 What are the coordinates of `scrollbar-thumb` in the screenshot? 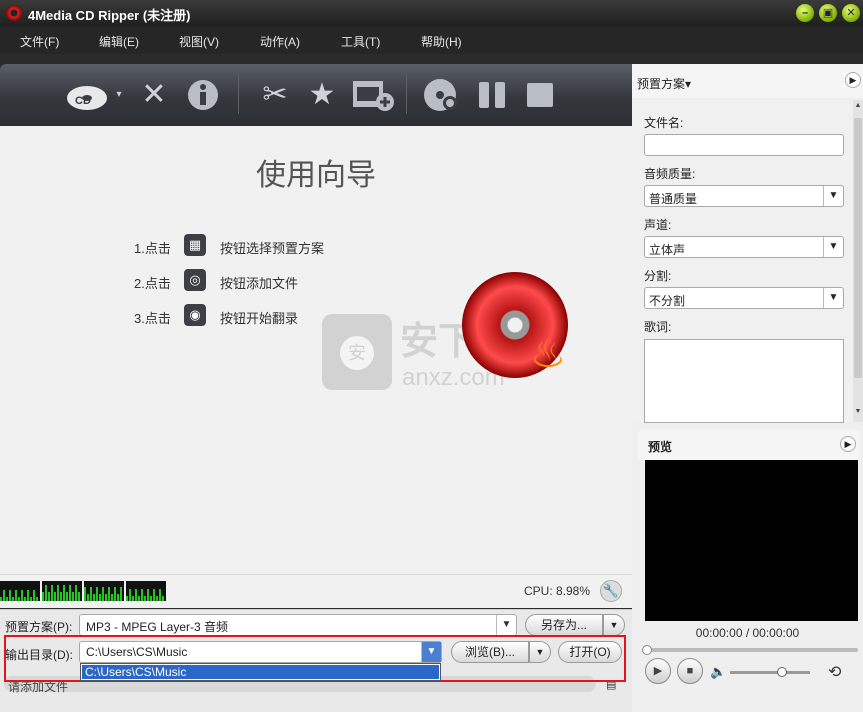 It's located at (858, 248).